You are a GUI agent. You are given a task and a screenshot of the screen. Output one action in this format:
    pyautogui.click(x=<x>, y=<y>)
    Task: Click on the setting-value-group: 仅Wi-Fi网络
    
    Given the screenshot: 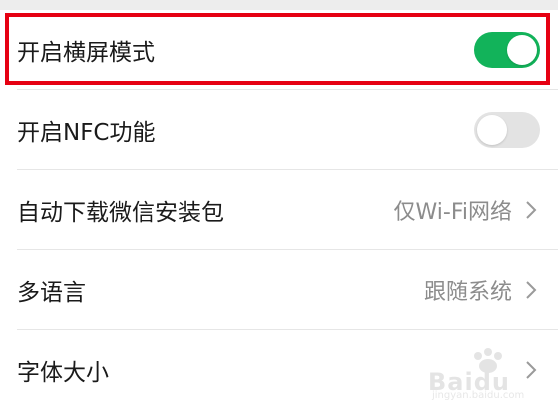 What is the action you would take?
    pyautogui.click(x=467, y=210)
    